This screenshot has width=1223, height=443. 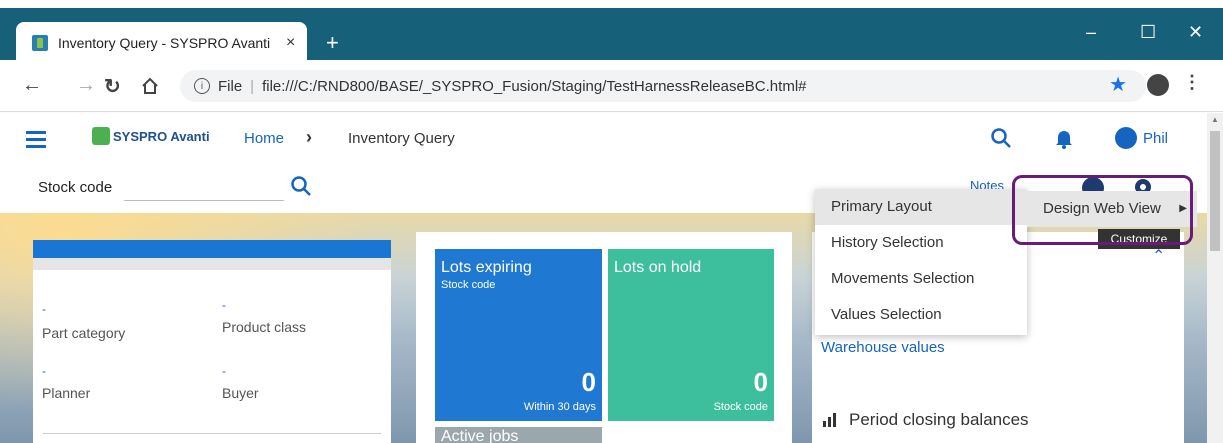 I want to click on tile-footer: Within 30 days, so click(x=559, y=407).